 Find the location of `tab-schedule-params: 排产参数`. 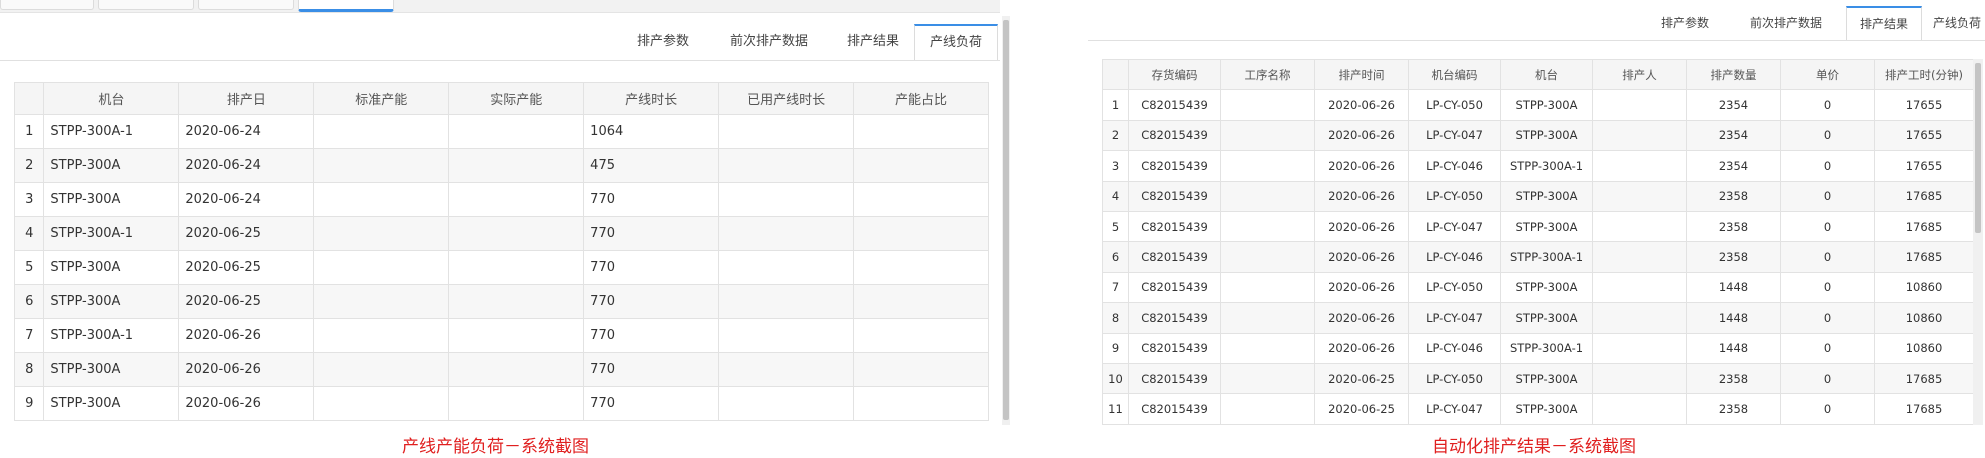

tab-schedule-params: 排产参数 is located at coordinates (663, 42).